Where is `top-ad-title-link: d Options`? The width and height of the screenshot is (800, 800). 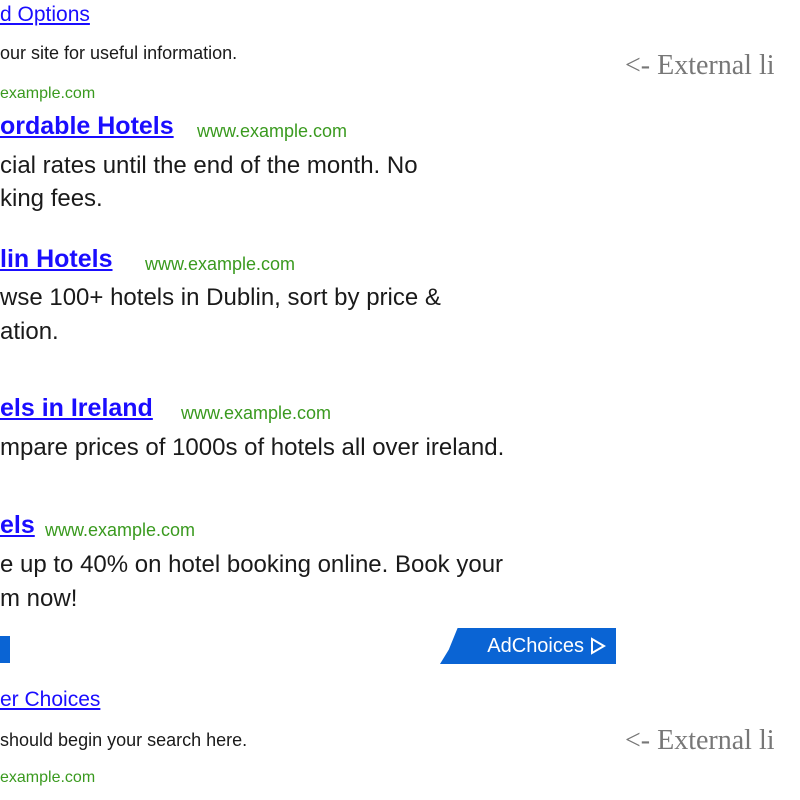 top-ad-title-link: d Options is located at coordinates (45, 14).